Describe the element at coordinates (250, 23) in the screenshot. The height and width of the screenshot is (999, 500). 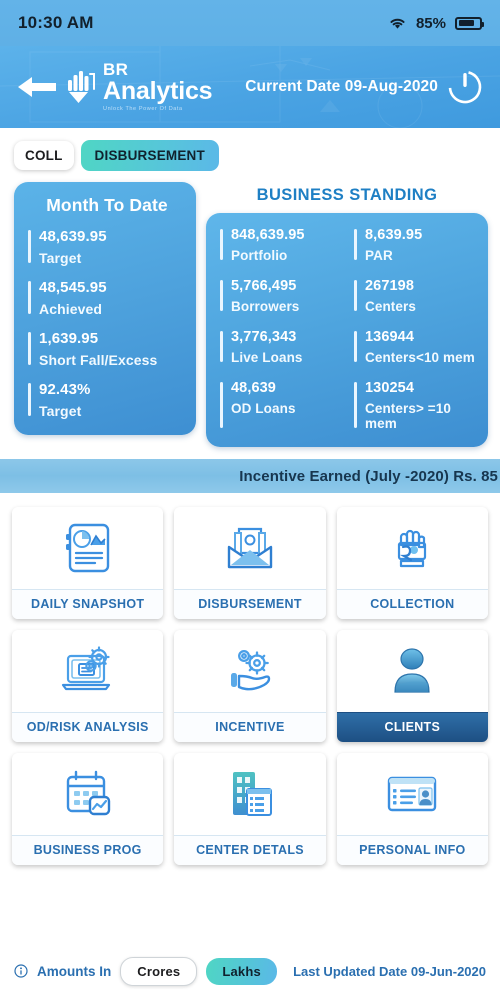
I see `status-bar: 10:30 AM 85%` at that location.